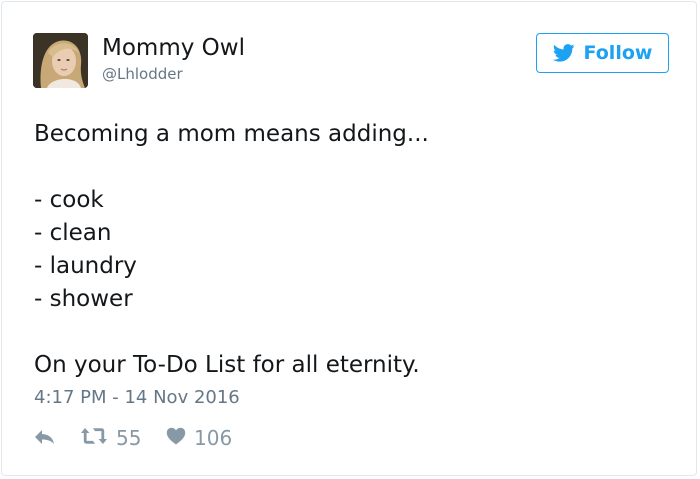 Image resolution: width=700 pixels, height=479 pixels. Describe the element at coordinates (45, 438) in the screenshot. I see `reply-icon` at that location.